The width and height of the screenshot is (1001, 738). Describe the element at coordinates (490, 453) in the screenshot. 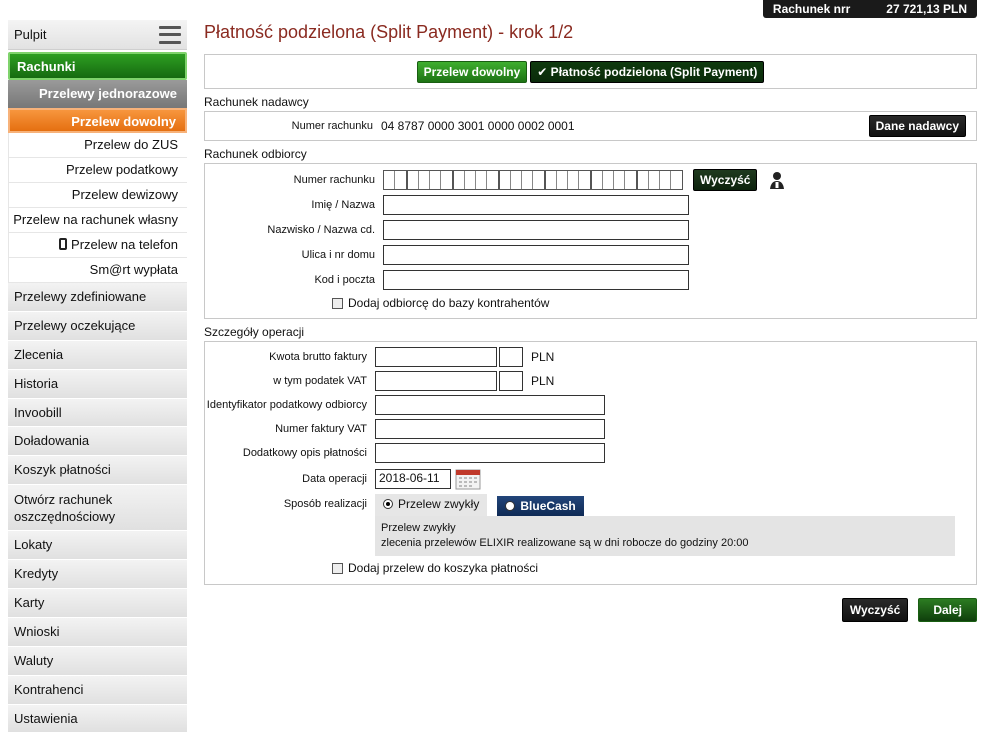

I see `description-input` at that location.